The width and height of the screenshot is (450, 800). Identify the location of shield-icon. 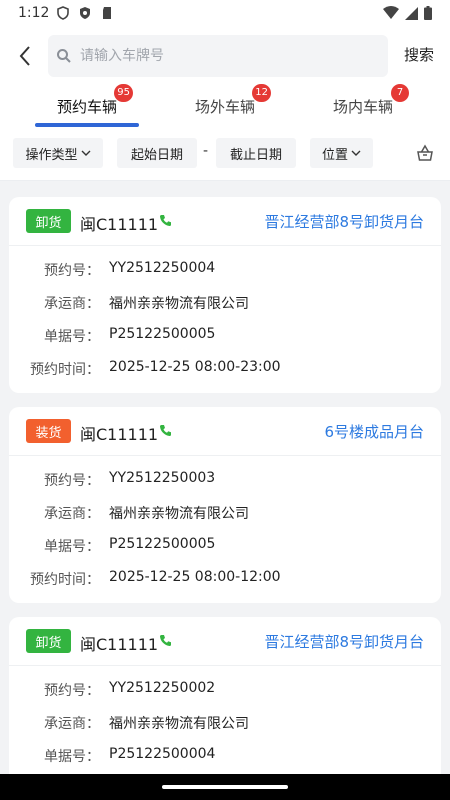
(63, 13).